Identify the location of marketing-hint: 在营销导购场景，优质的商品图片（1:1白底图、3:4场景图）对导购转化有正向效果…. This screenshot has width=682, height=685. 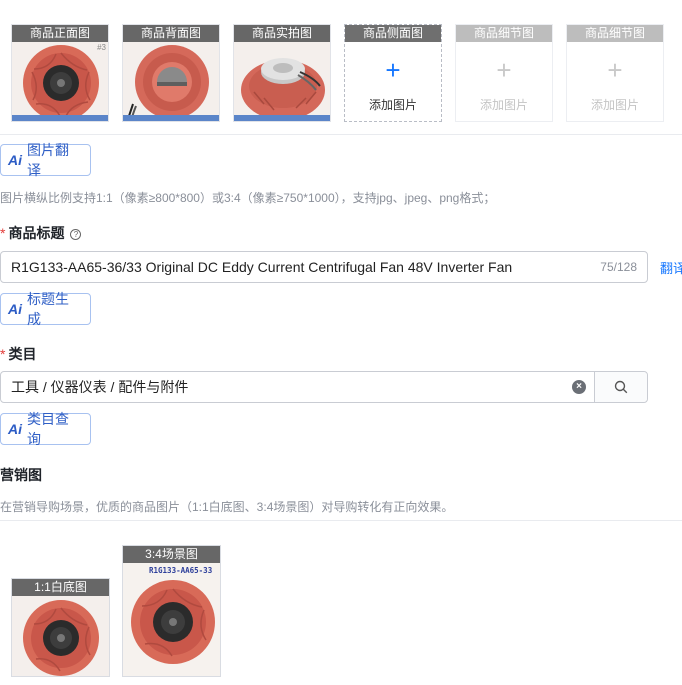
(227, 507).